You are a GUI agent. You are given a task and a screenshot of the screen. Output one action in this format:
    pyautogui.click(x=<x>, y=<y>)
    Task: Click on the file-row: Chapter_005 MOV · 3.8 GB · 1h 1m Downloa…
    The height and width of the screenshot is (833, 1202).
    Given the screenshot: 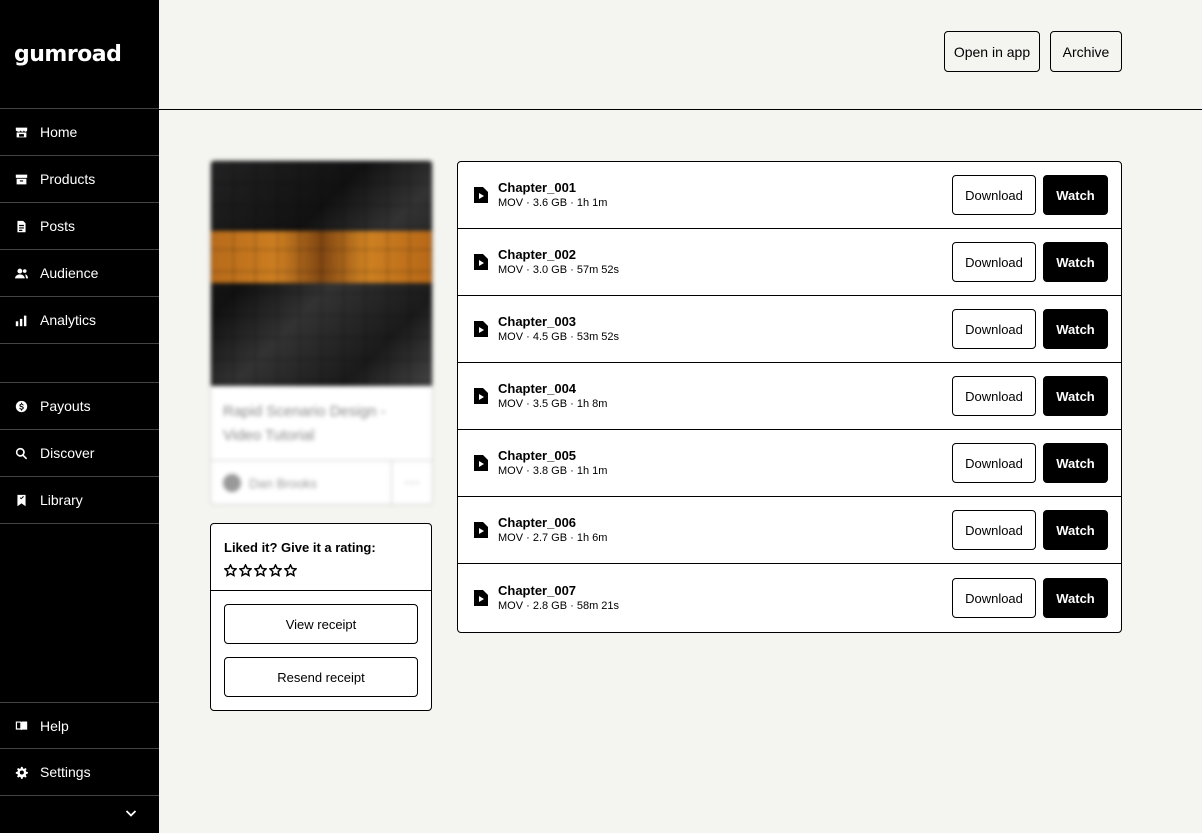 What is the action you would take?
    pyautogui.click(x=789, y=463)
    